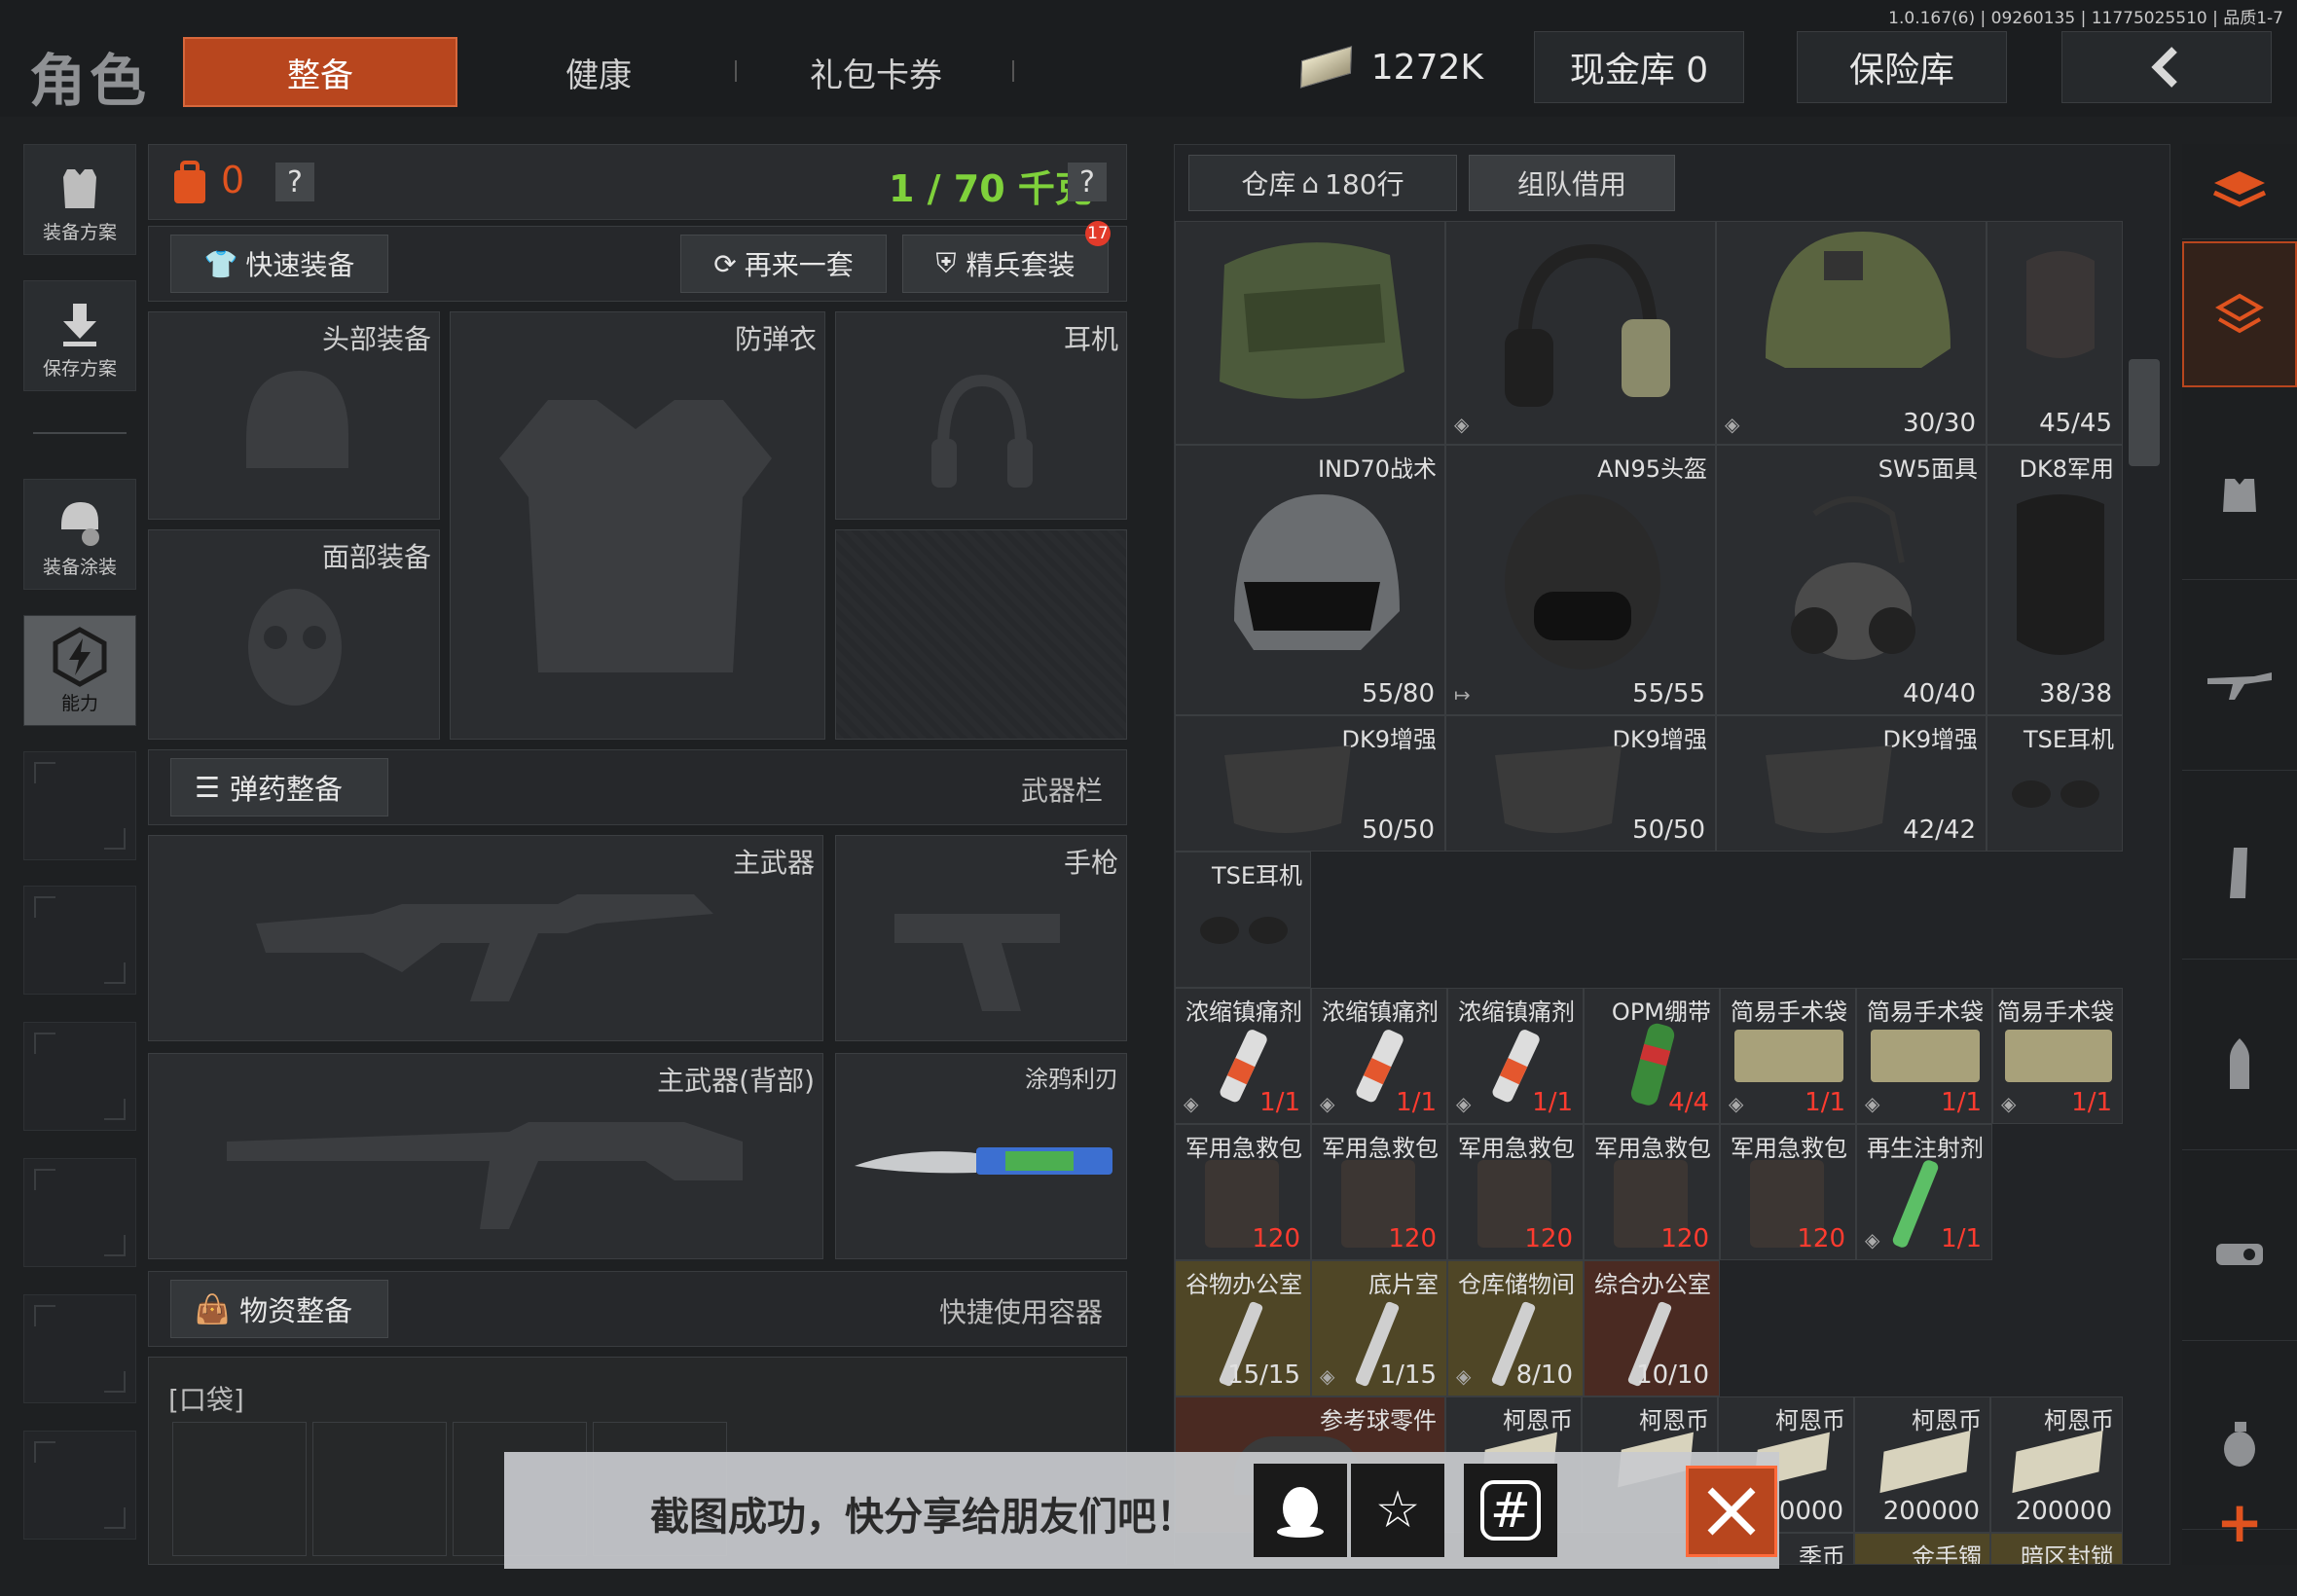 Image resolution: width=2297 pixels, height=1596 pixels. I want to click on weapon-bar-label: 武器栏, so click(1061, 791).